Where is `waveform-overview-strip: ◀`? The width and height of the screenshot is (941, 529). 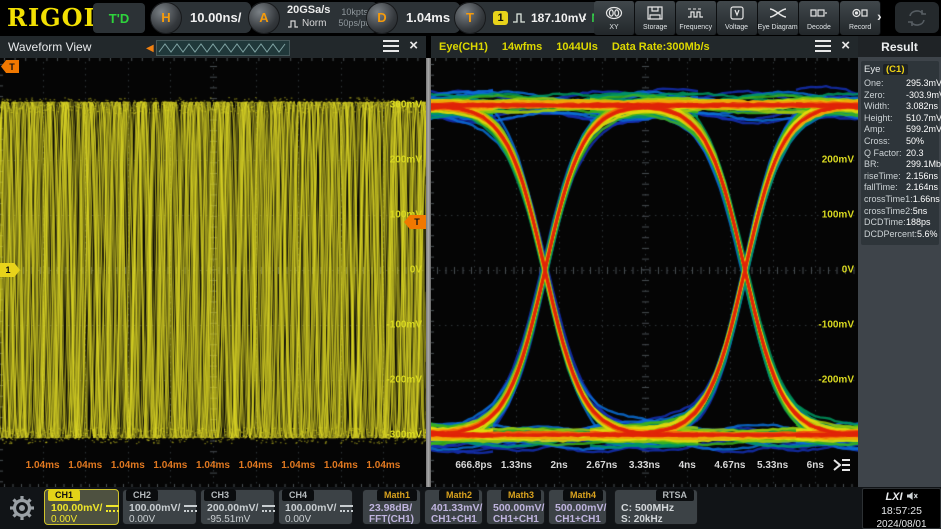 waveform-overview-strip: ◀ is located at coordinates (218, 48).